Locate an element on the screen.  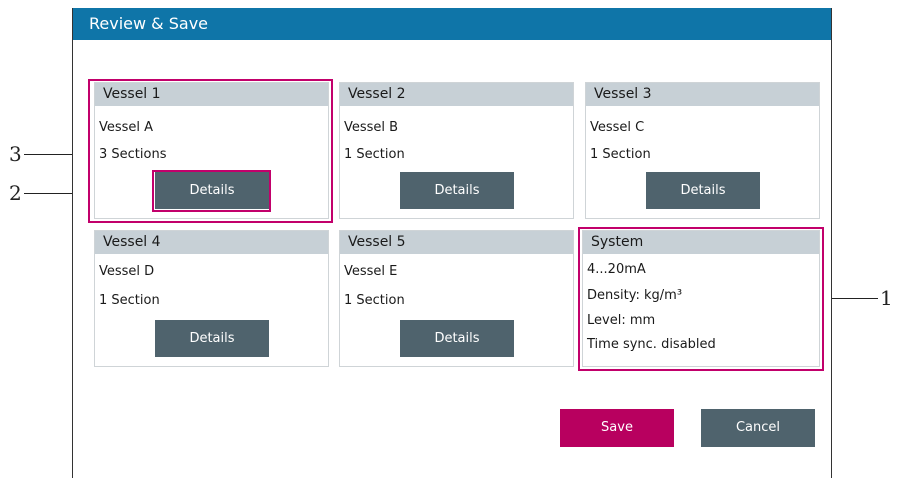
vessel-card-4: Vessel 4 Vessel D 1 Section Details is located at coordinates (211, 298).